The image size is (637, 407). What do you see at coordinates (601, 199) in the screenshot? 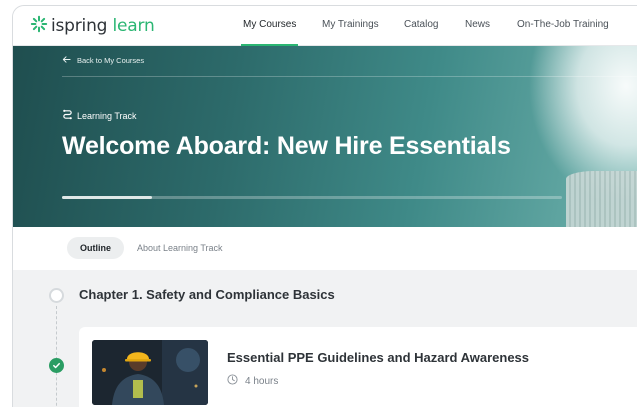
I see `cooling-tower` at bounding box center [601, 199].